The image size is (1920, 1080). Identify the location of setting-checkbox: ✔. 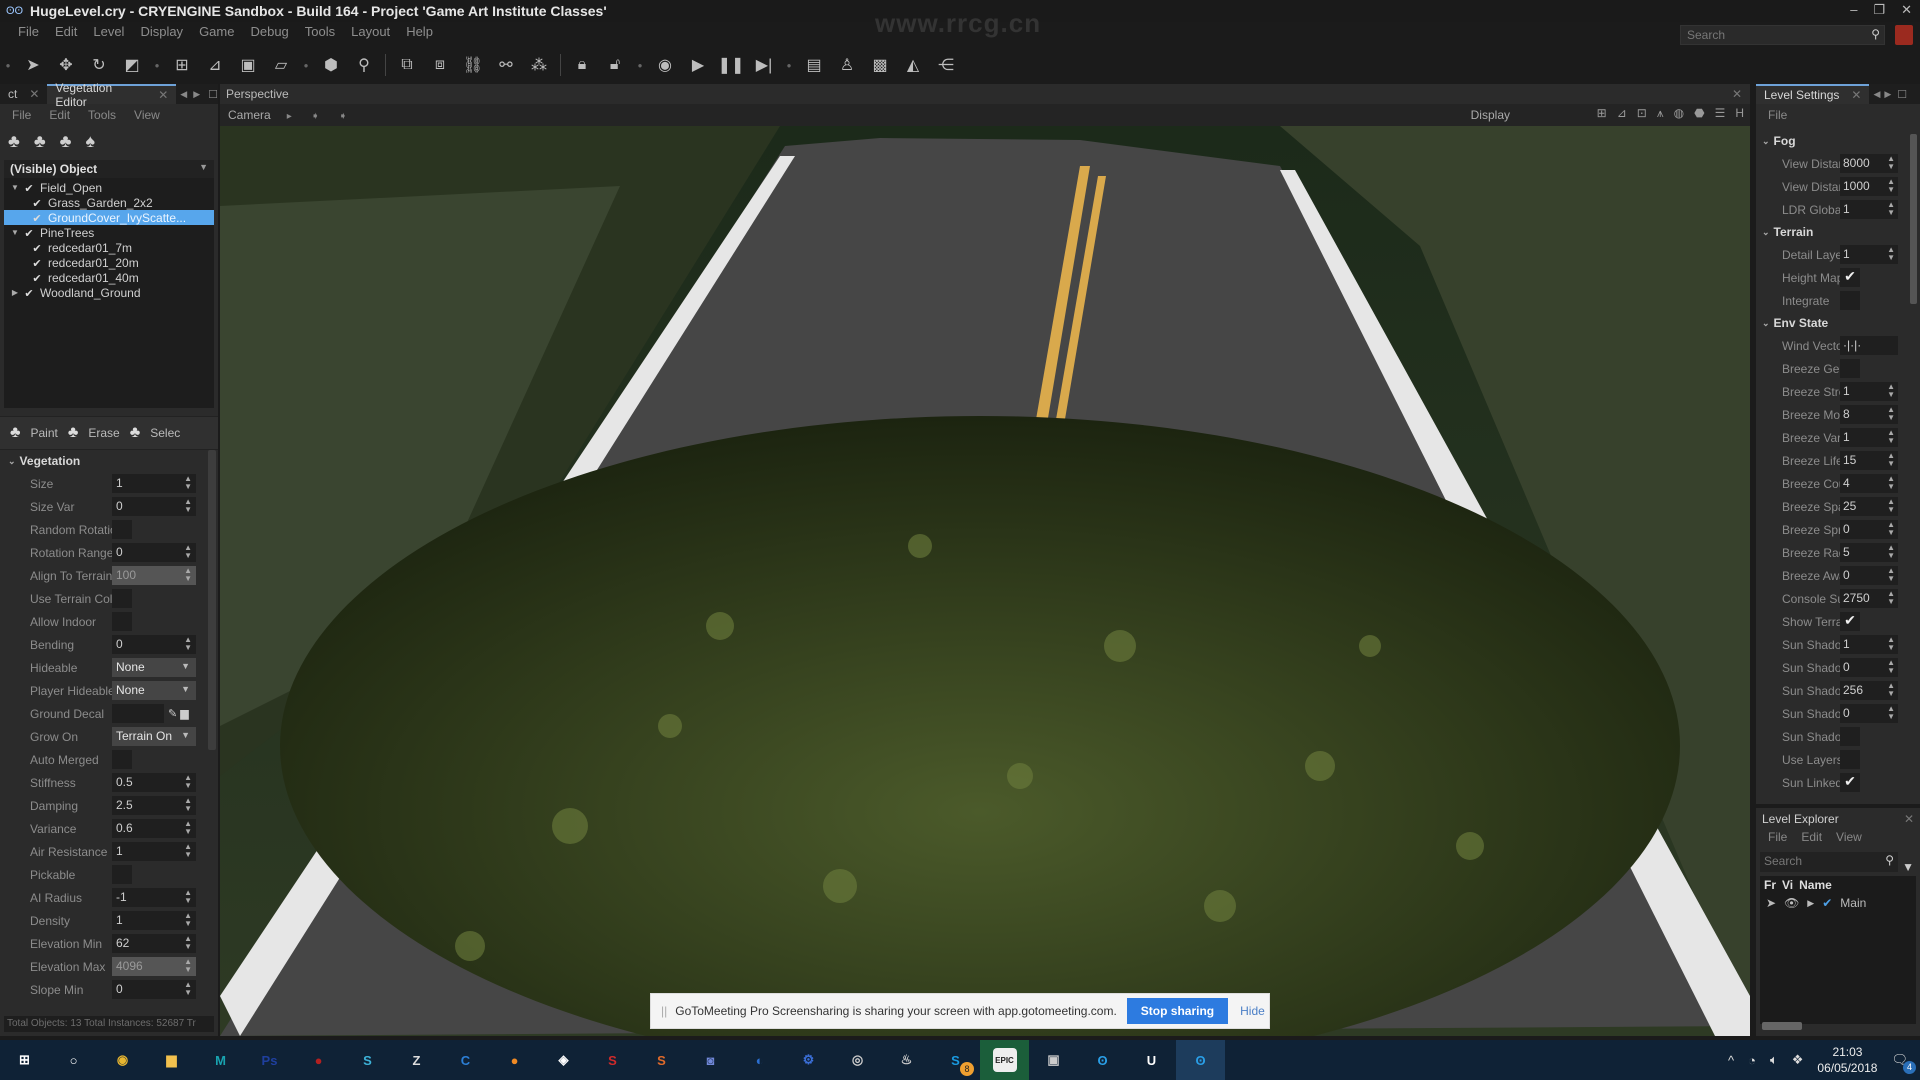
(1850, 782).